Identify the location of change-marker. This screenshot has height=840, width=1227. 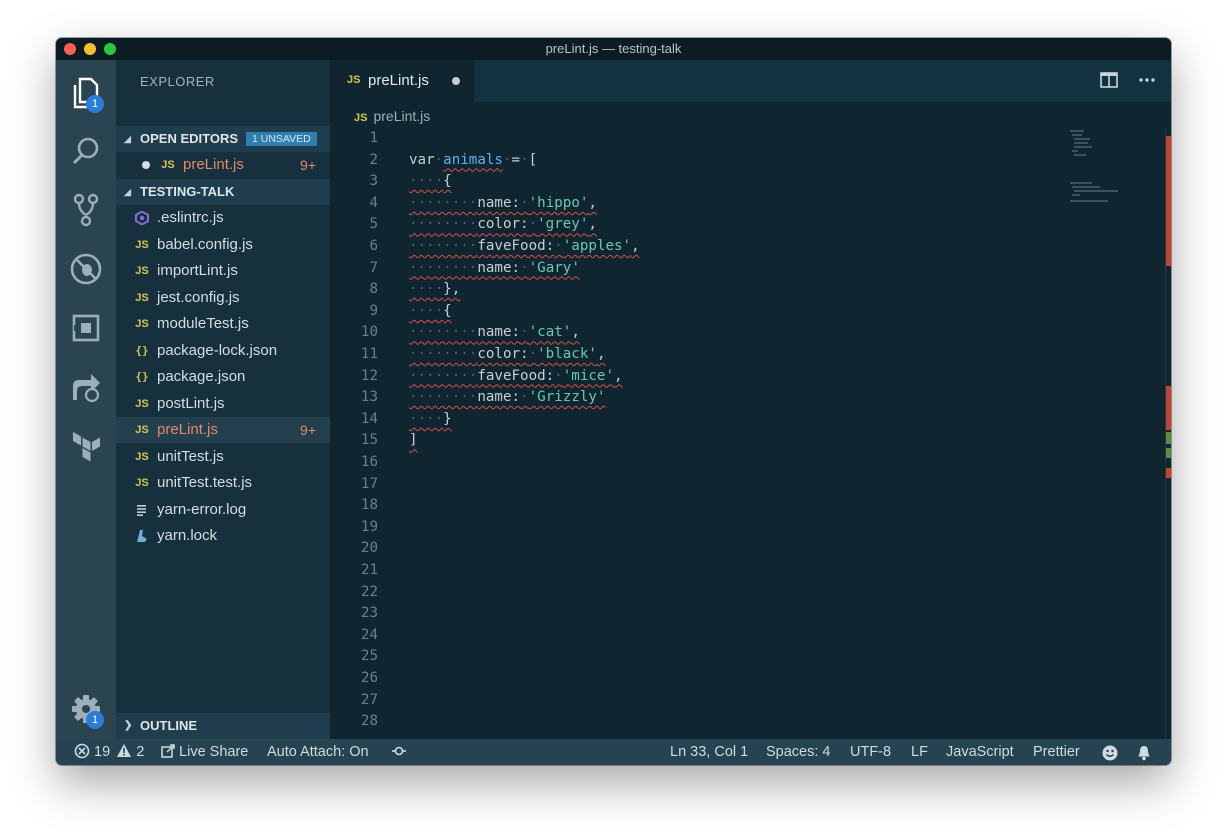
(1168, 453).